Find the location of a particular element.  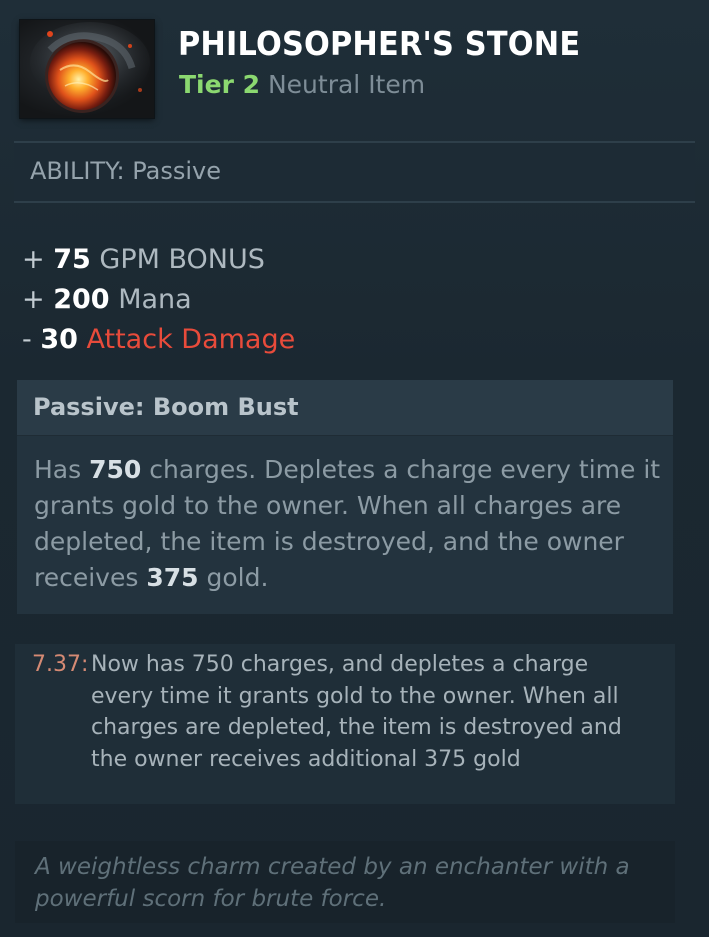

item-subtitle: Tier 2 Neutral Item is located at coordinates (302, 84).